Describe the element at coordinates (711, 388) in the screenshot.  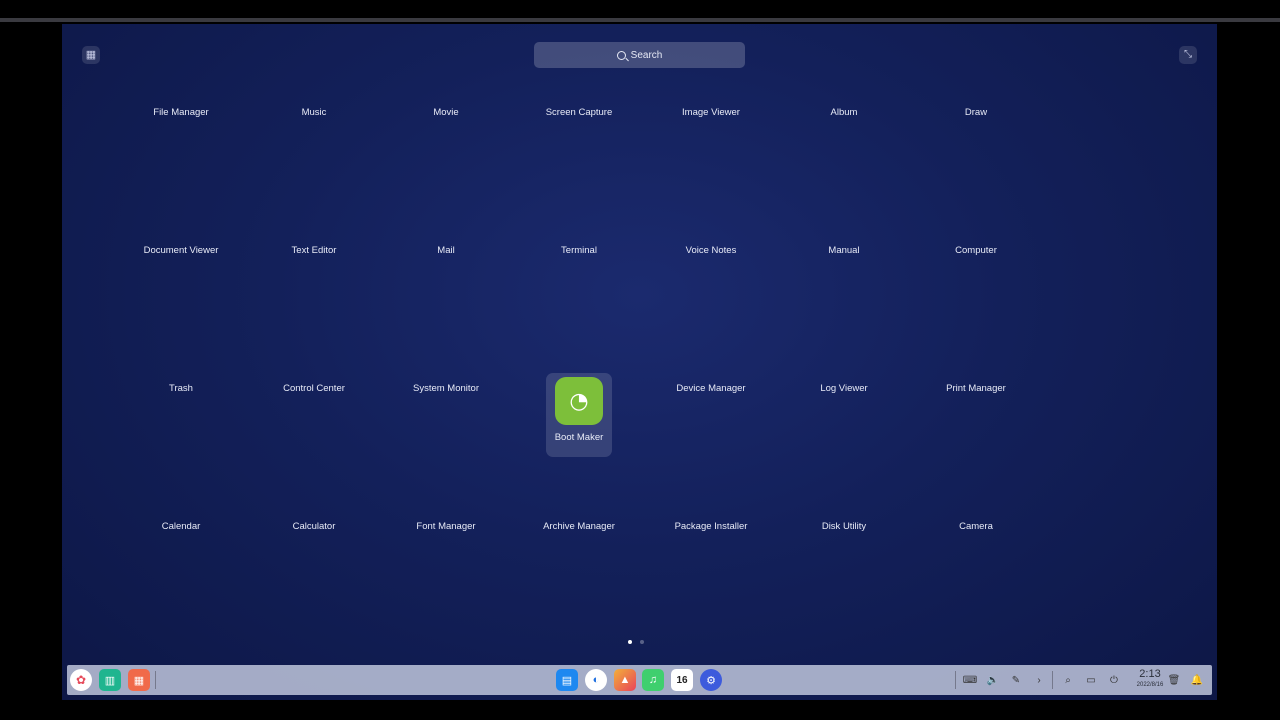
I see `app-label: Device Manager` at that location.